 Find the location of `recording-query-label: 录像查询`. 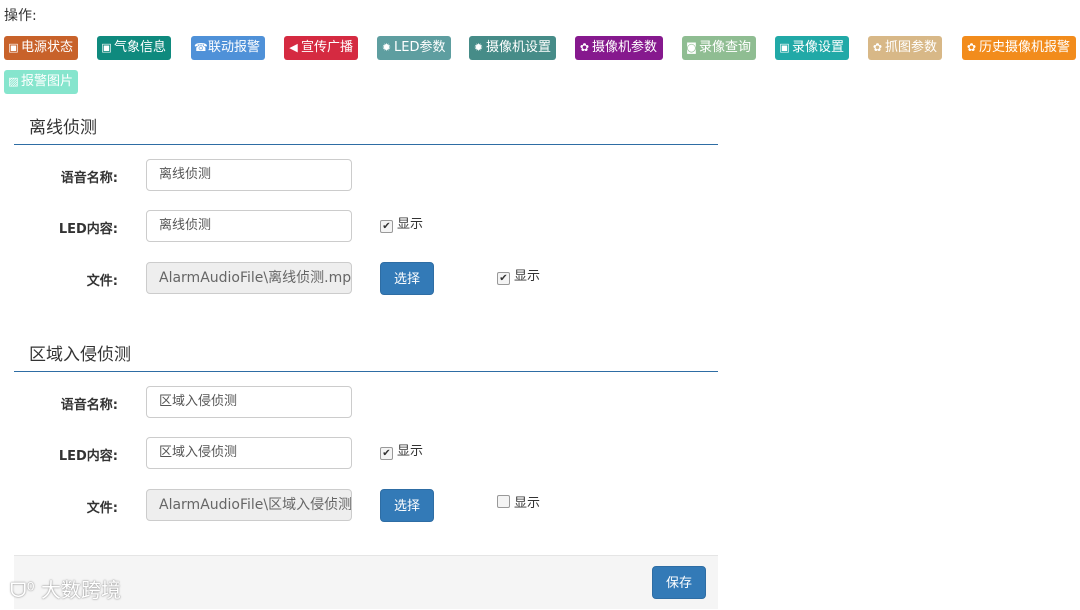

recording-query-label: 录像查询 is located at coordinates (725, 47).